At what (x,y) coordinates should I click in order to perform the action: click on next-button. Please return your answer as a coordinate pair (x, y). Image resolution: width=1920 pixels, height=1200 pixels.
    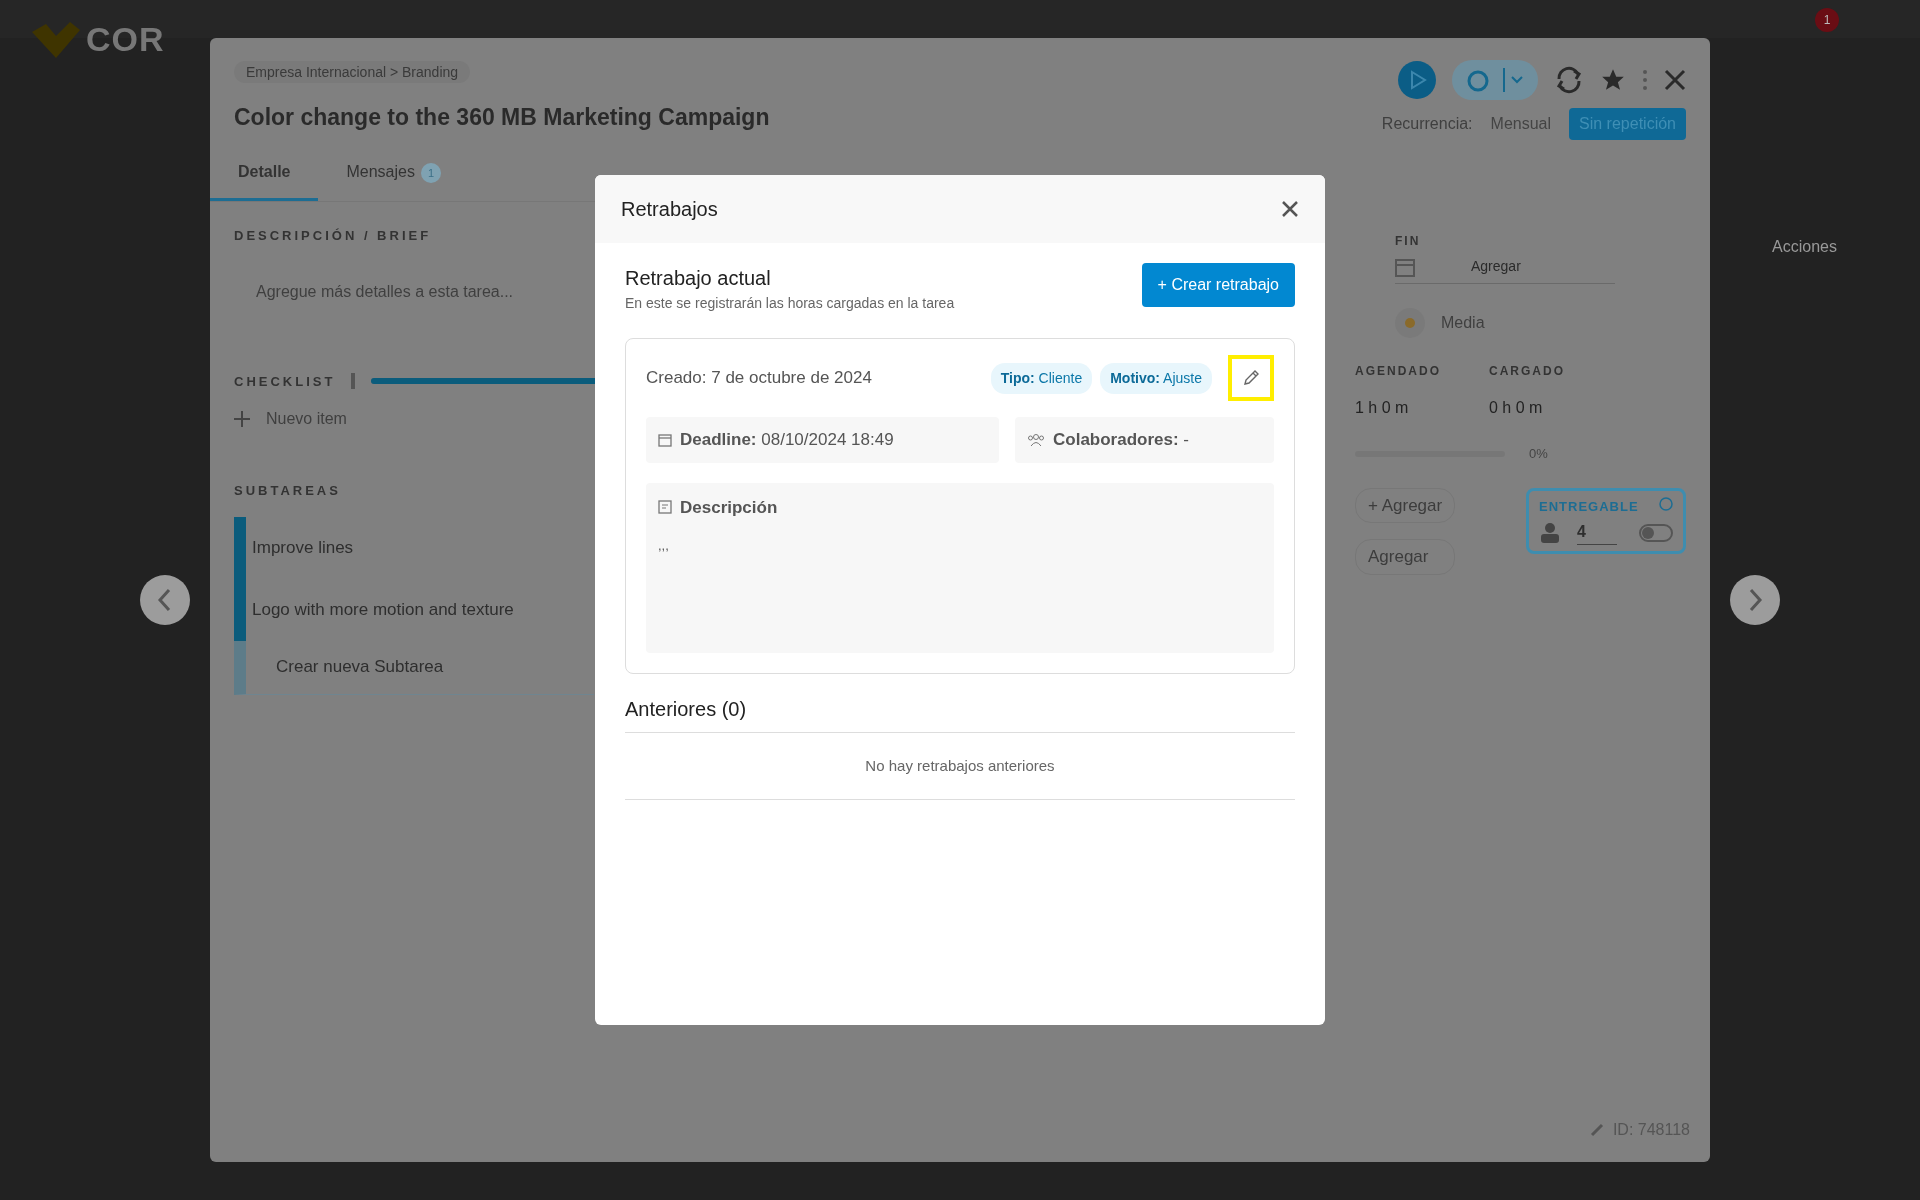
    Looking at the image, I should click on (1755, 600).